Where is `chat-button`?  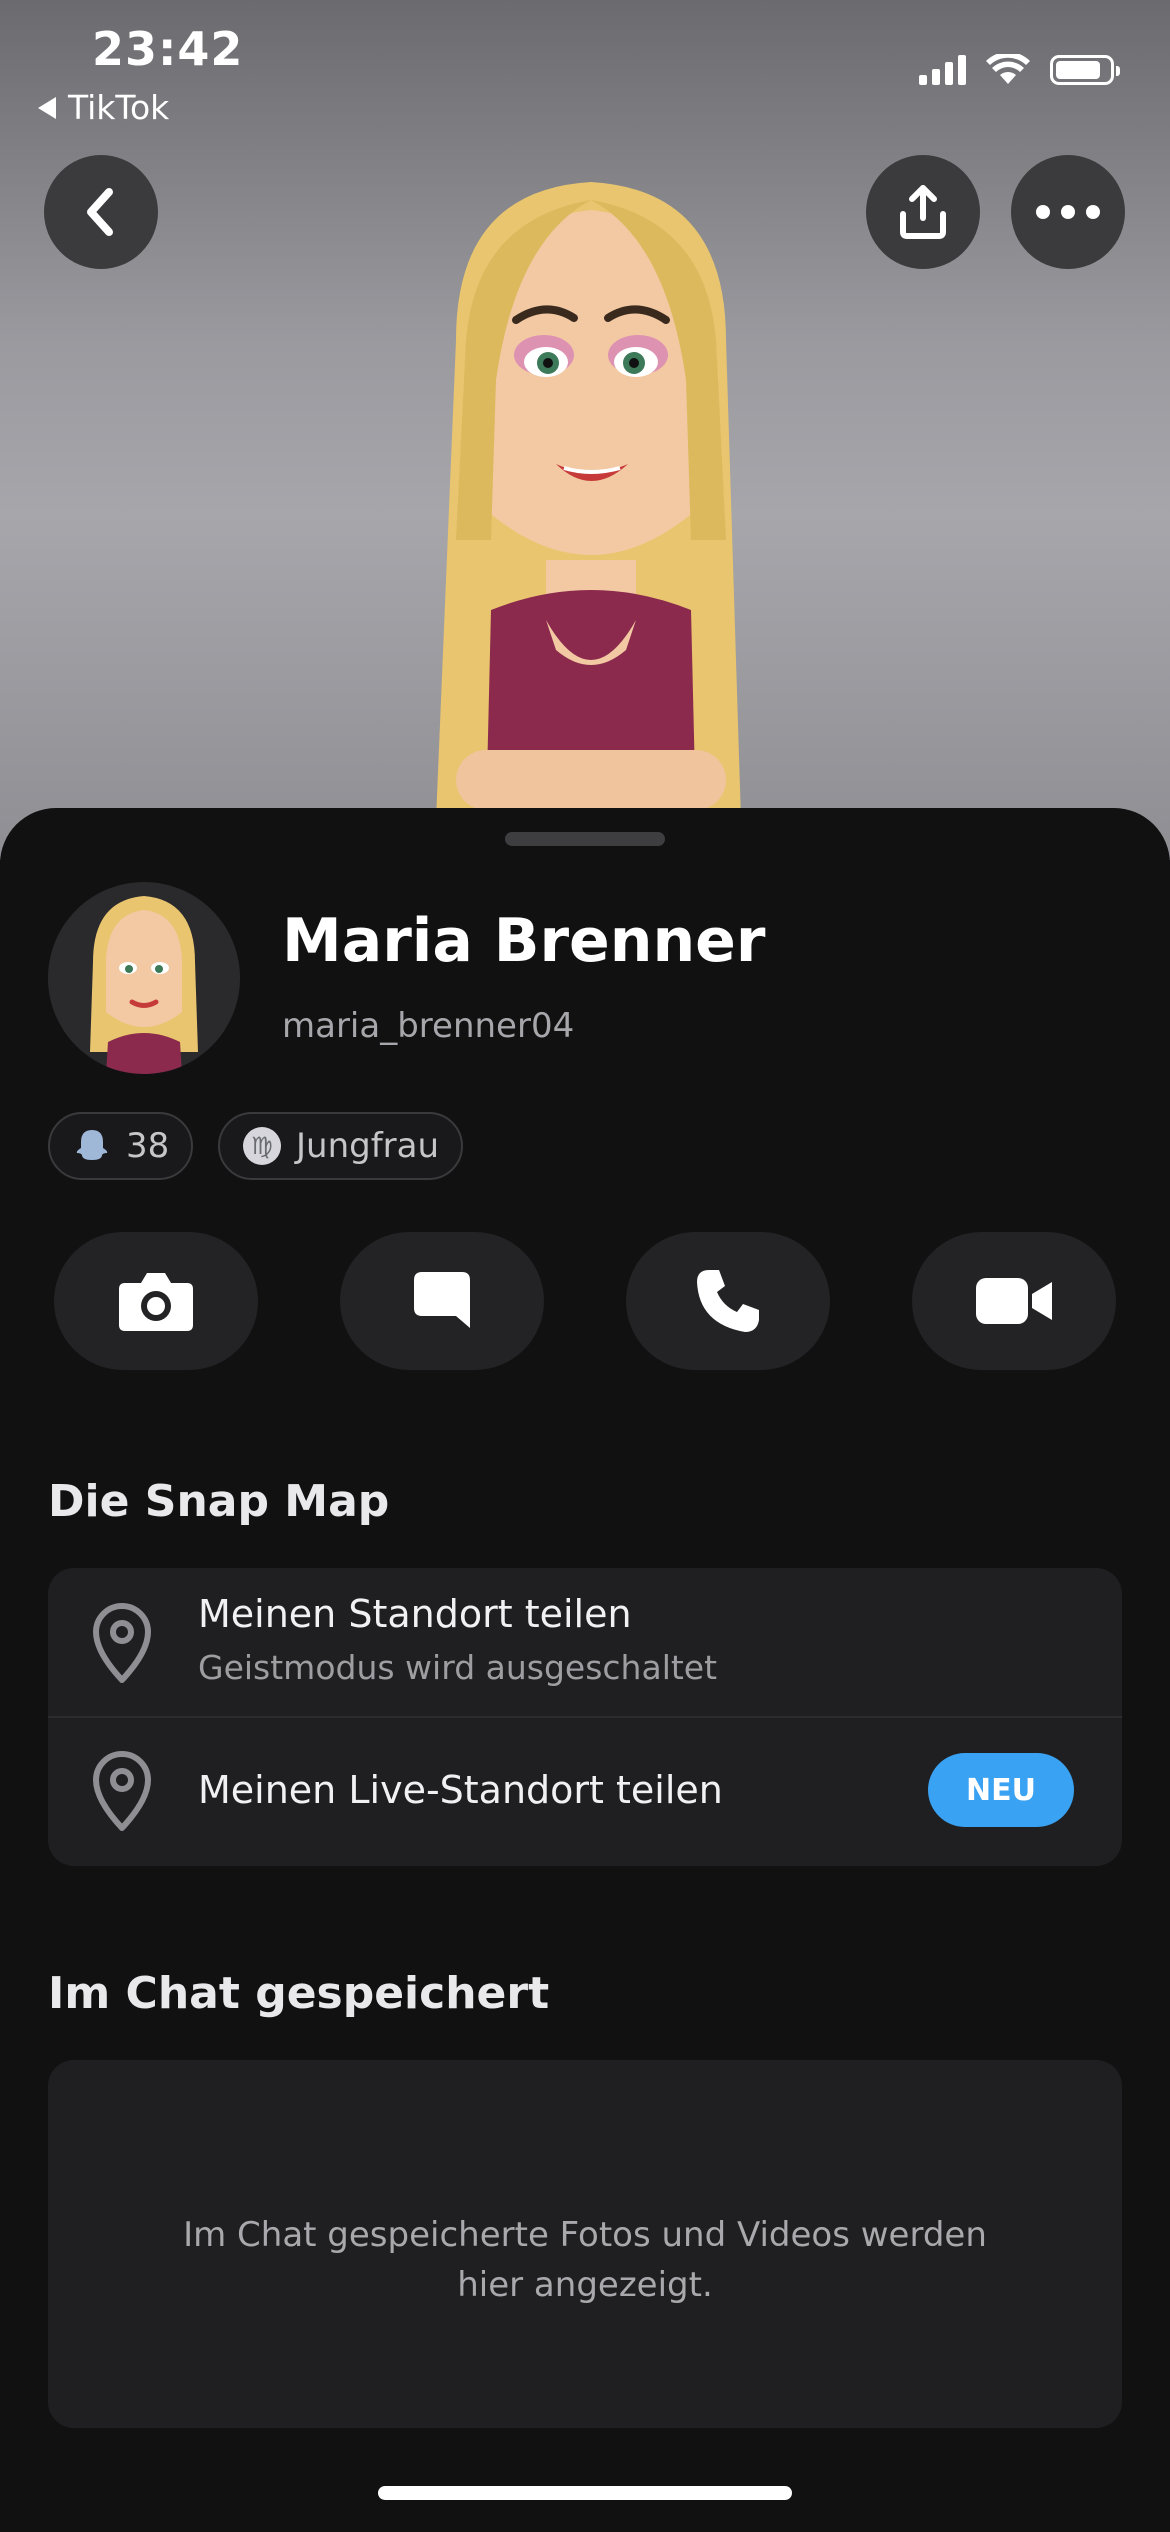
chat-button is located at coordinates (442, 1301).